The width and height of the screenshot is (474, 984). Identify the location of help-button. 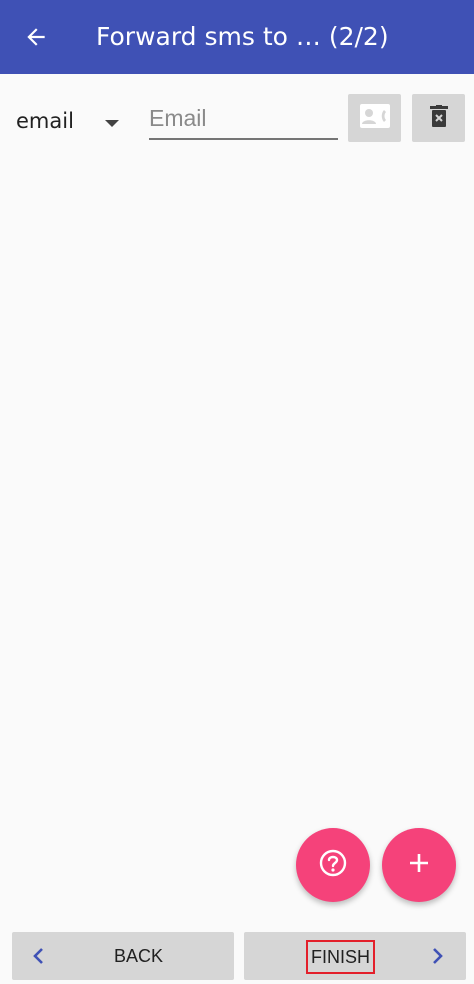
(333, 865).